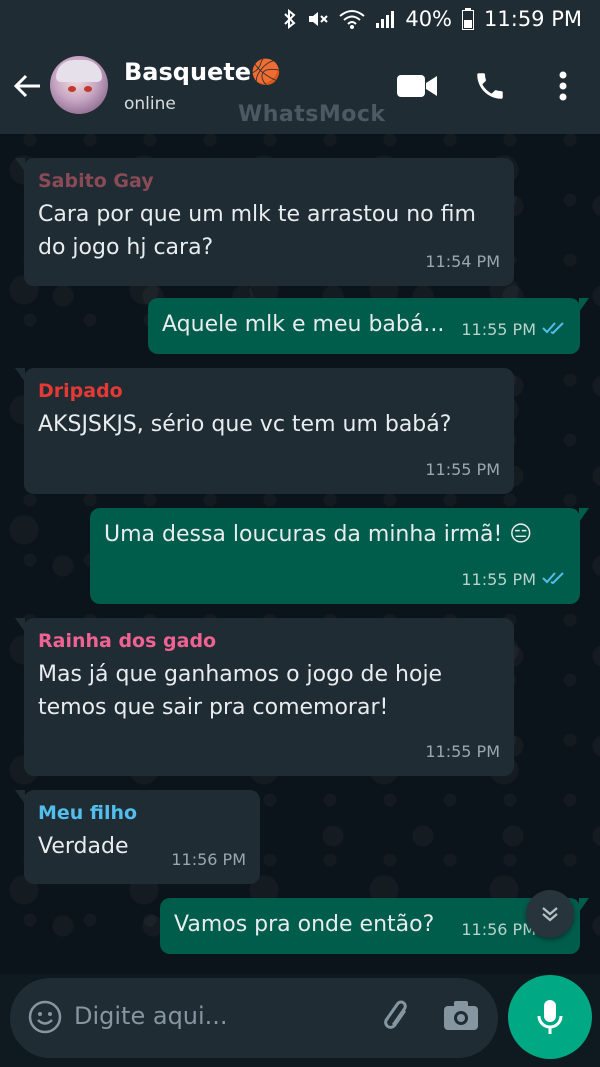 The height and width of the screenshot is (1067, 600). Describe the element at coordinates (312, 114) in the screenshot. I see `watermark: WhatsMock` at that location.